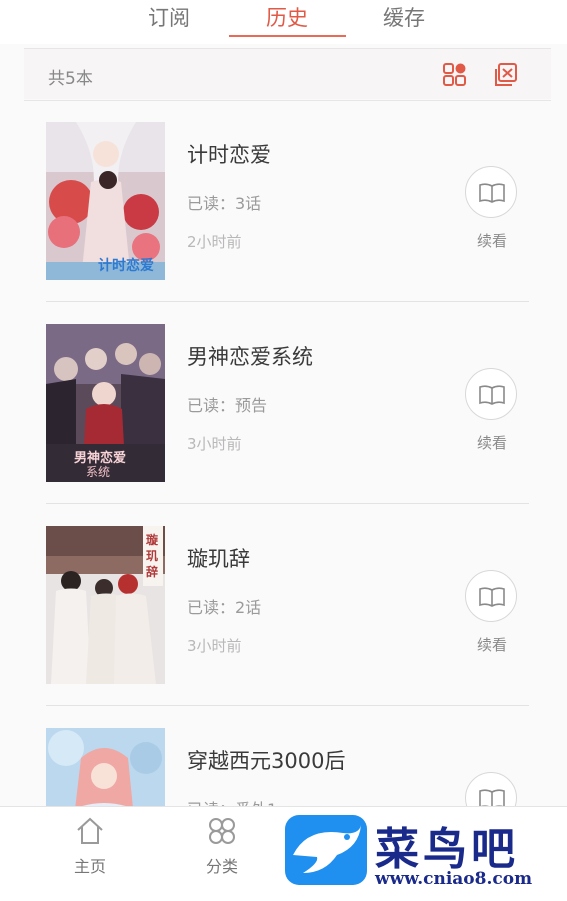 The image size is (567, 901). Describe the element at coordinates (152, 539) in the screenshot. I see `svg-text: 璇` at that location.